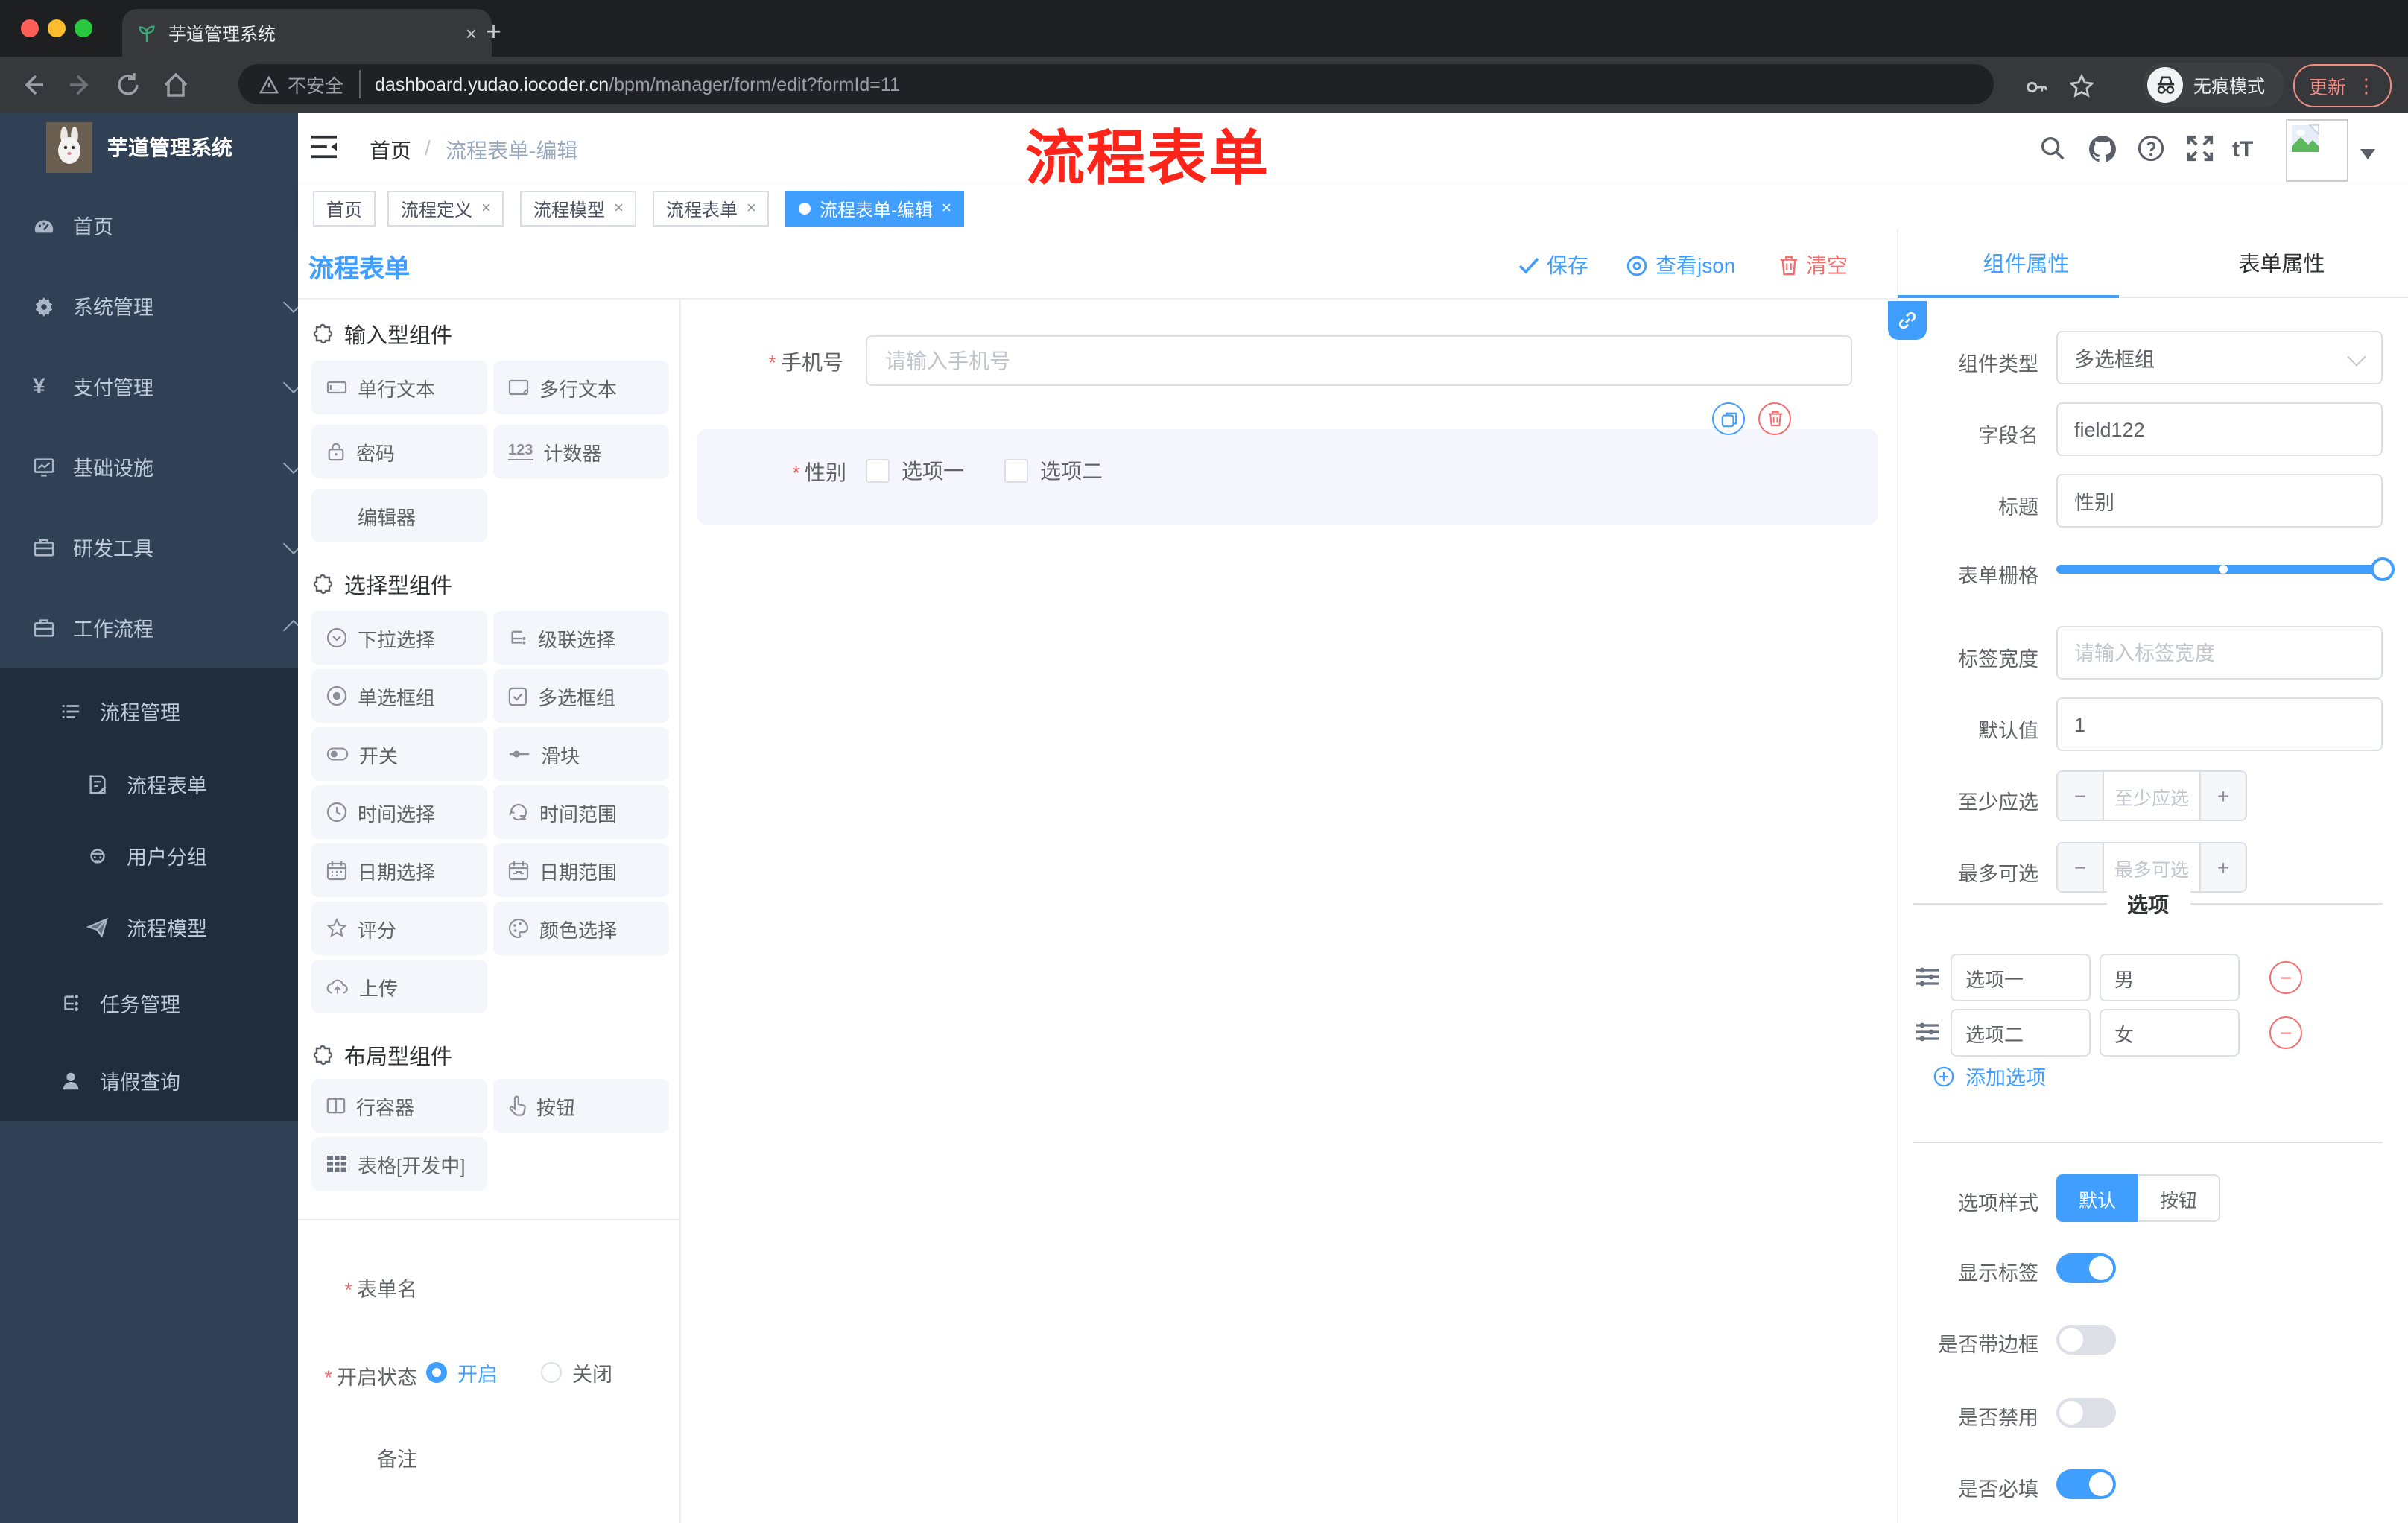 Image resolution: width=2408 pixels, height=1523 pixels. I want to click on palette-item-radio-group: 单选框组, so click(399, 696).